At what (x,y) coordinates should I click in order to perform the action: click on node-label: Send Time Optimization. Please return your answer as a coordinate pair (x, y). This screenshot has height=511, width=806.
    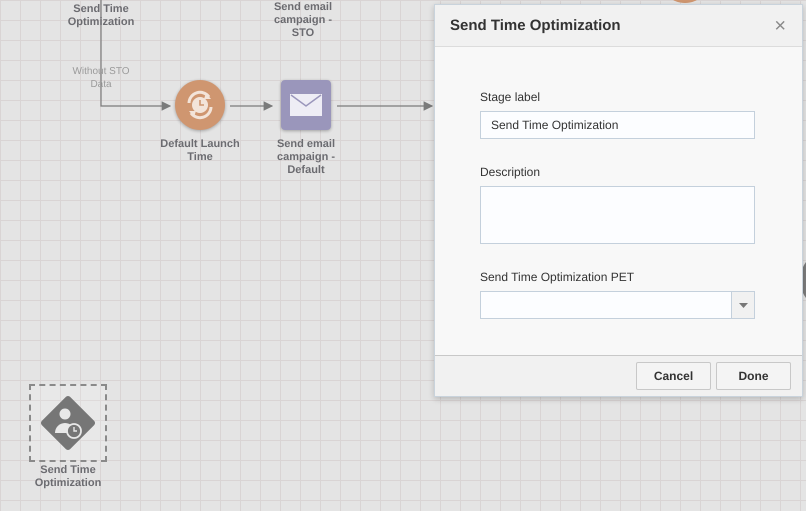
    Looking at the image, I should click on (68, 477).